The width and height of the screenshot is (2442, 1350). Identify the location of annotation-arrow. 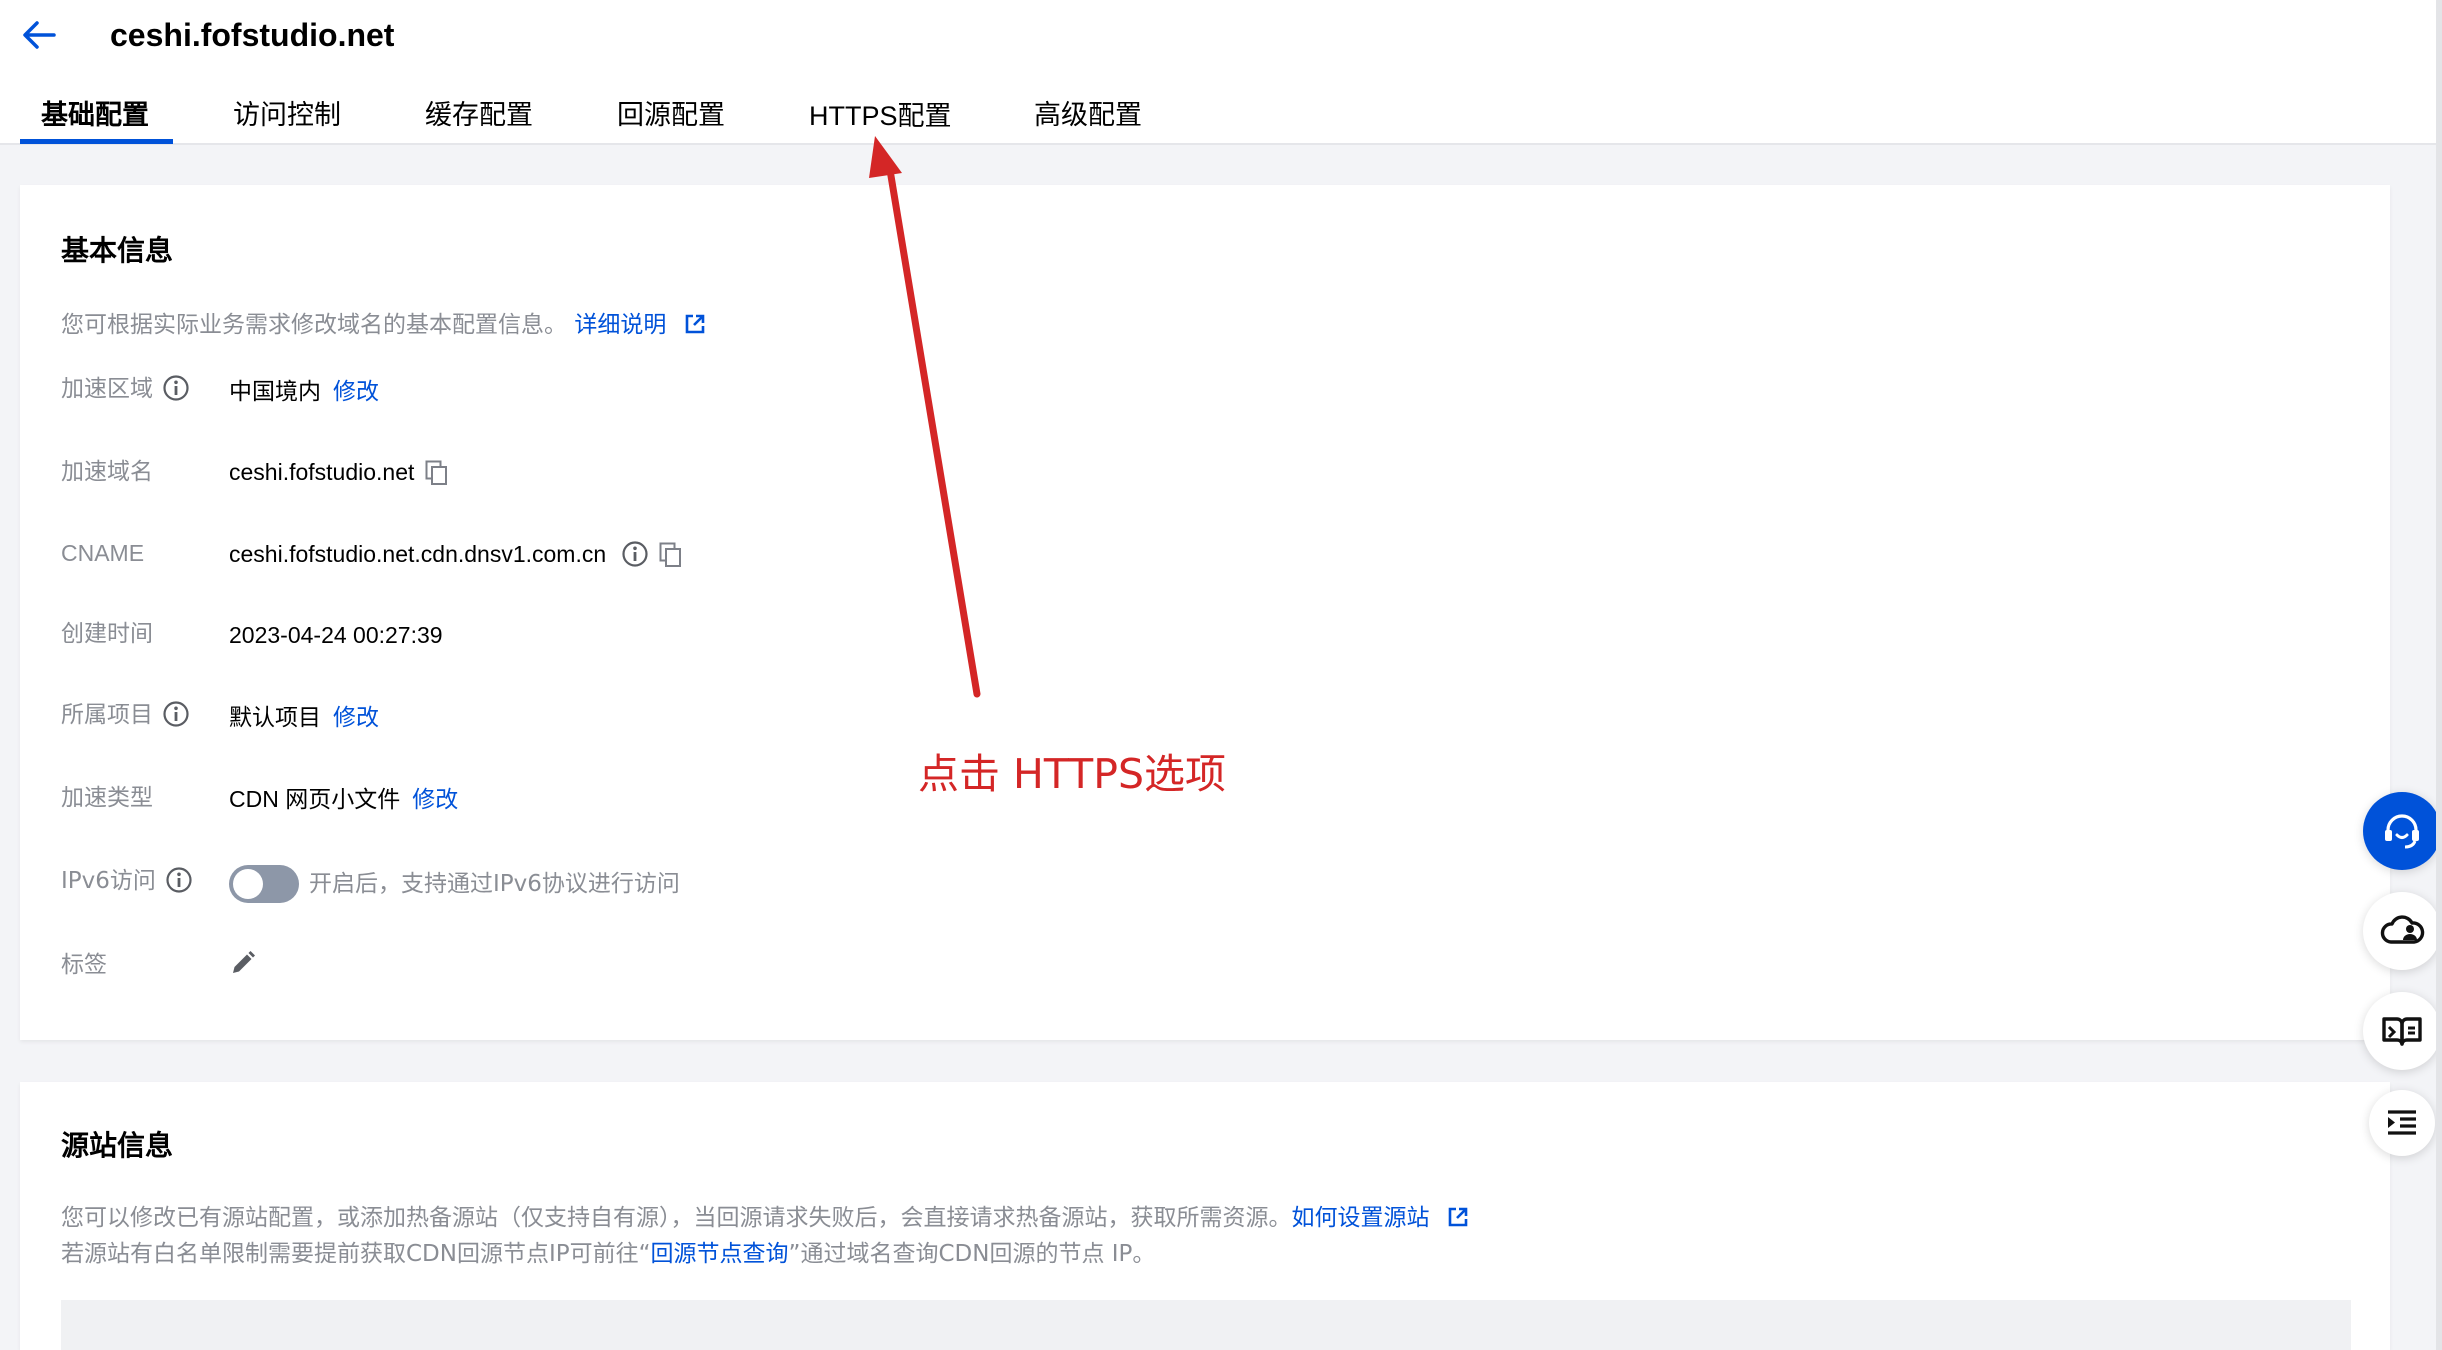
(925, 417).